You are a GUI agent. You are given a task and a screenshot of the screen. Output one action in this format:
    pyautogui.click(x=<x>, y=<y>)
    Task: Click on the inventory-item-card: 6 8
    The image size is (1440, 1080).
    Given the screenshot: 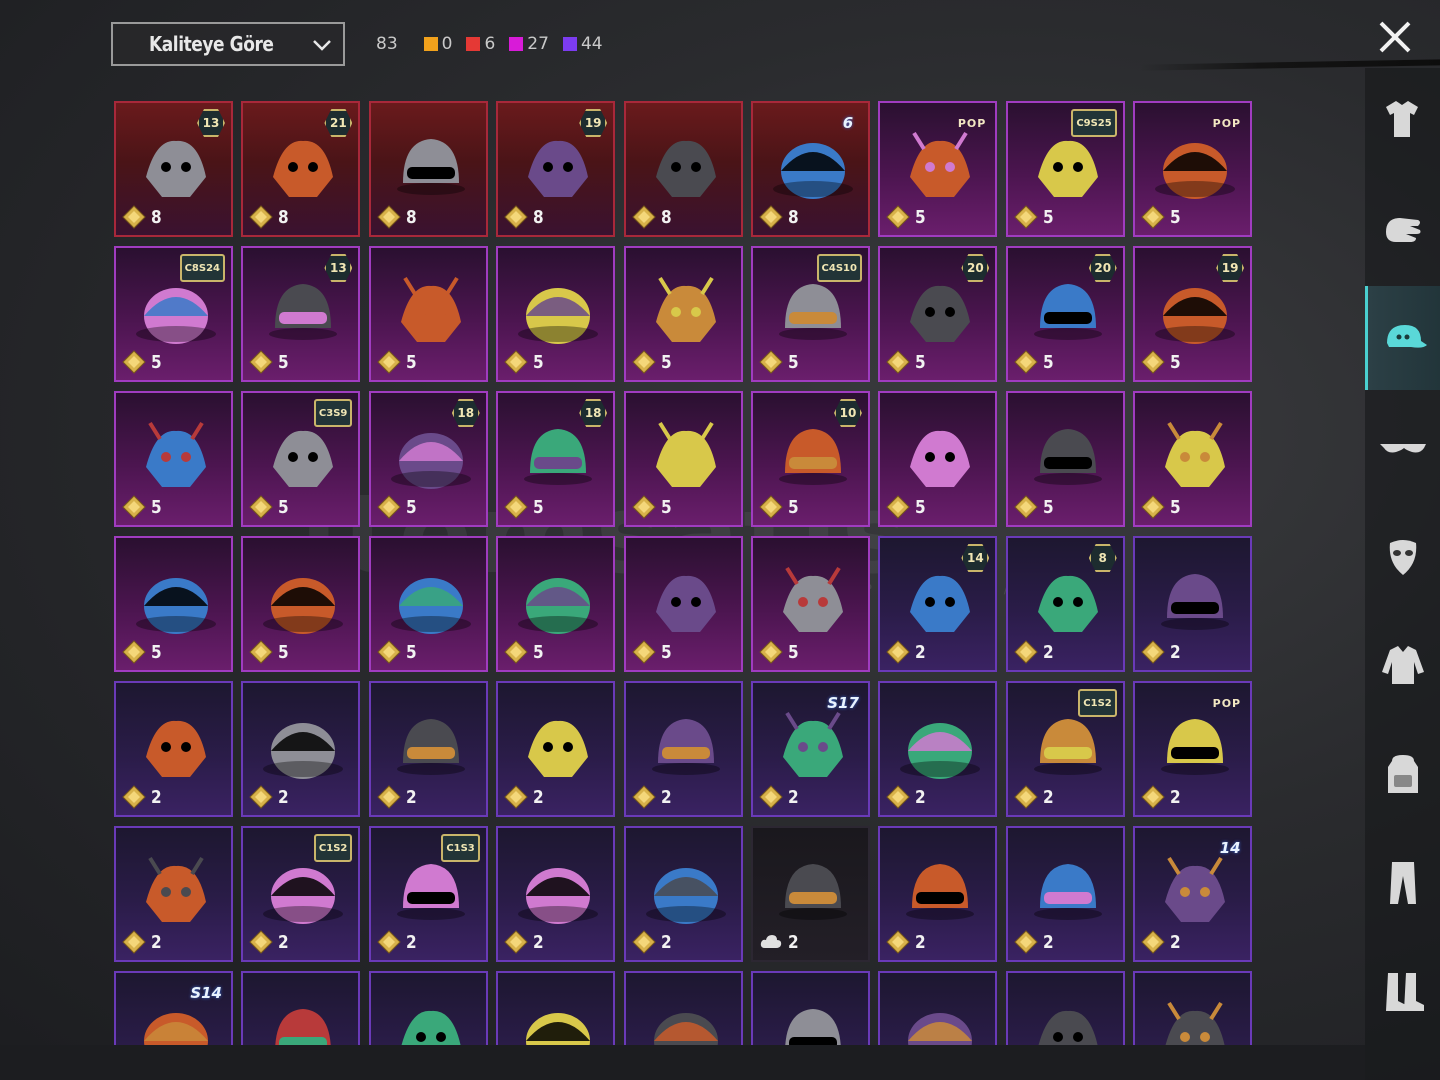 What is the action you would take?
    pyautogui.click(x=810, y=169)
    